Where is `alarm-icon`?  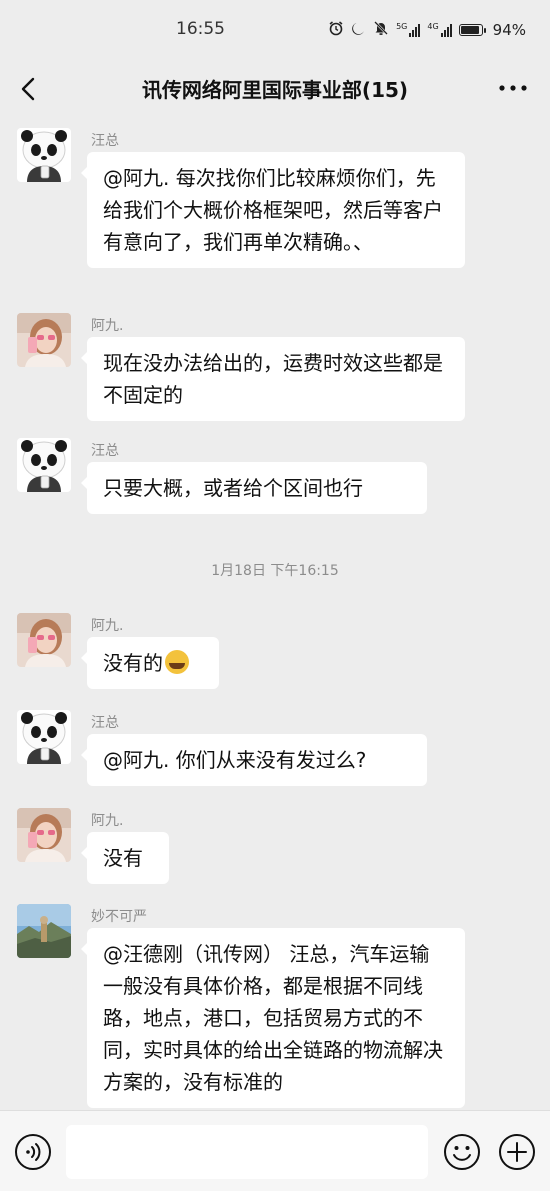 alarm-icon is located at coordinates (336, 30).